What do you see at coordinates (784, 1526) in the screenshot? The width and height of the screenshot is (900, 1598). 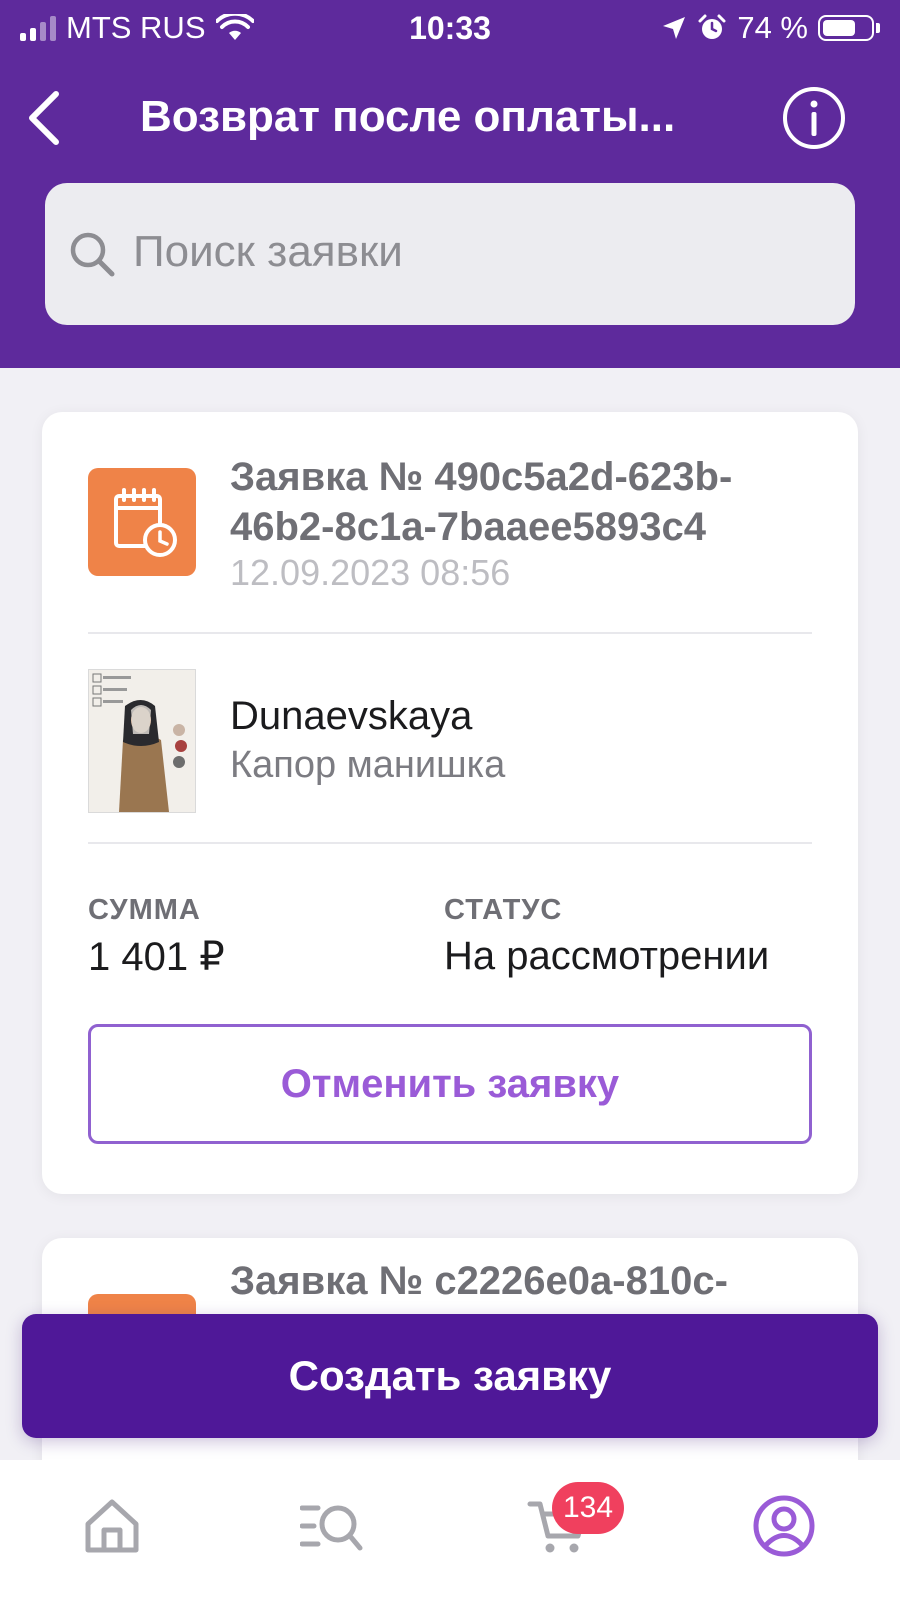 I see `profile-icon` at bounding box center [784, 1526].